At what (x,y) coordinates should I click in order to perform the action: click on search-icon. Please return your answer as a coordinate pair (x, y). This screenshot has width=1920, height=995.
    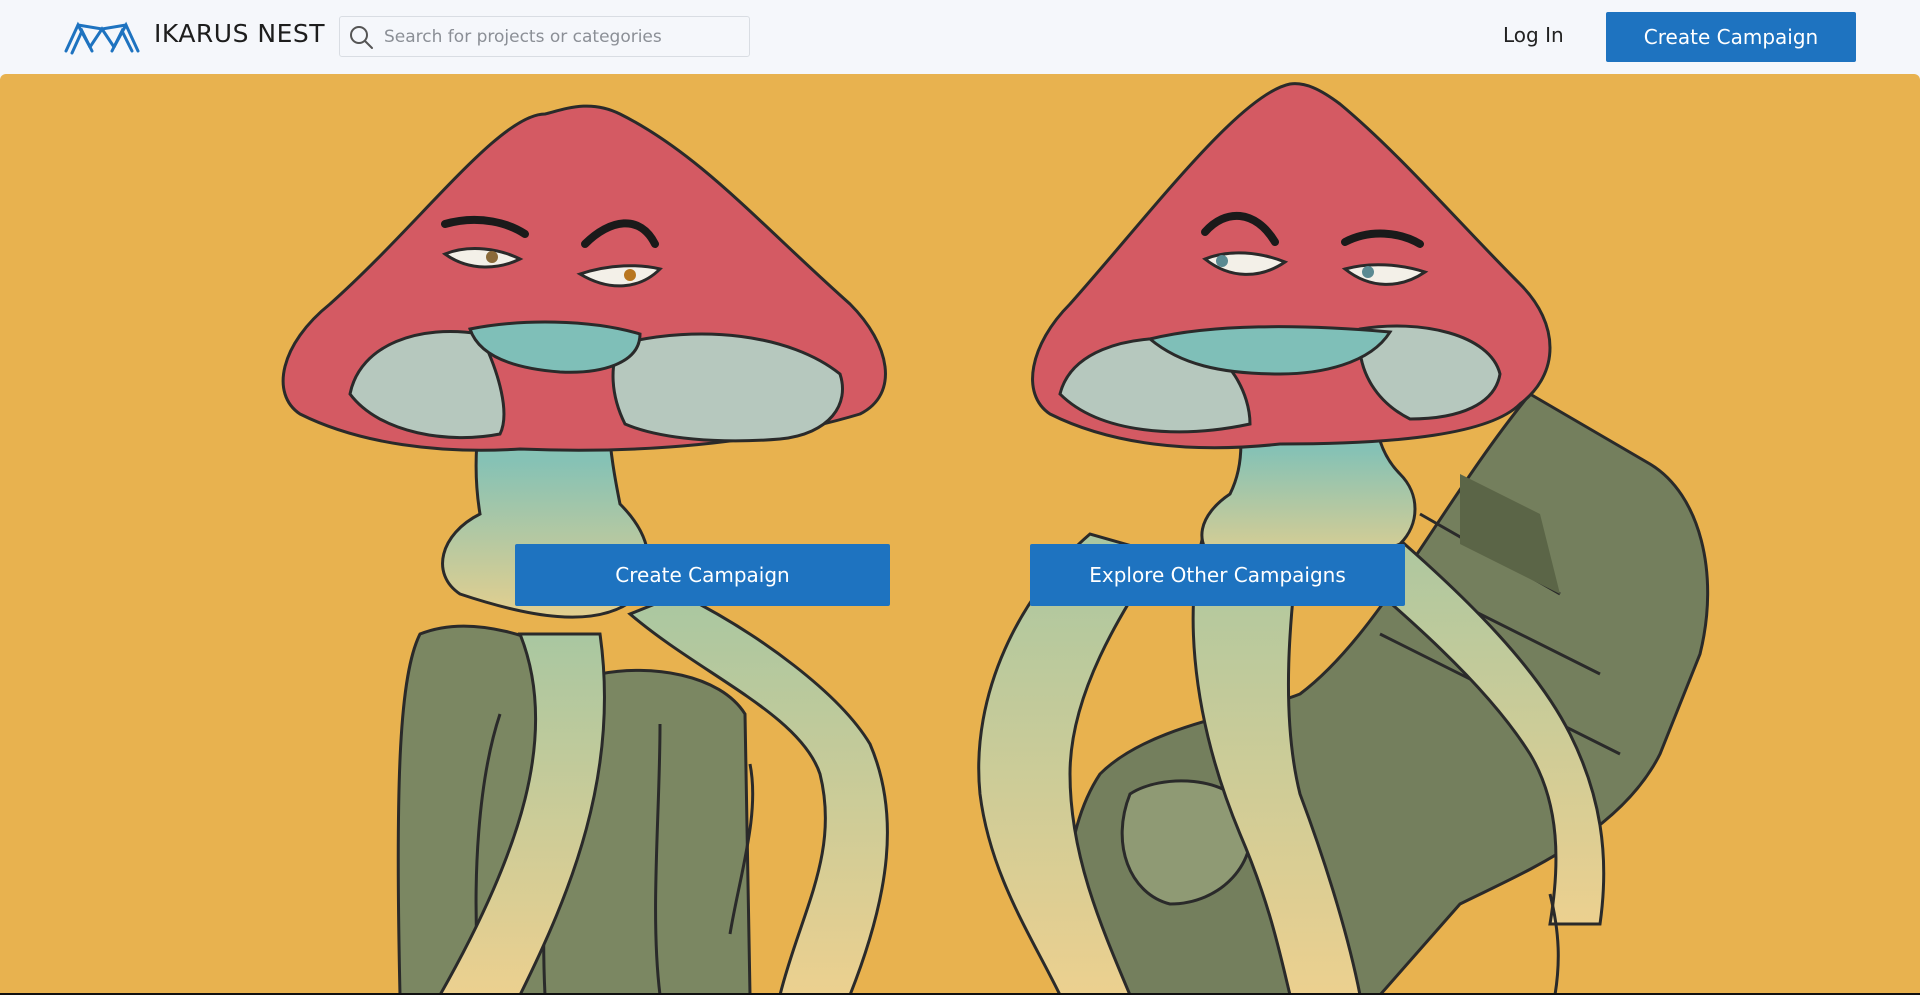
    Looking at the image, I should click on (361, 37).